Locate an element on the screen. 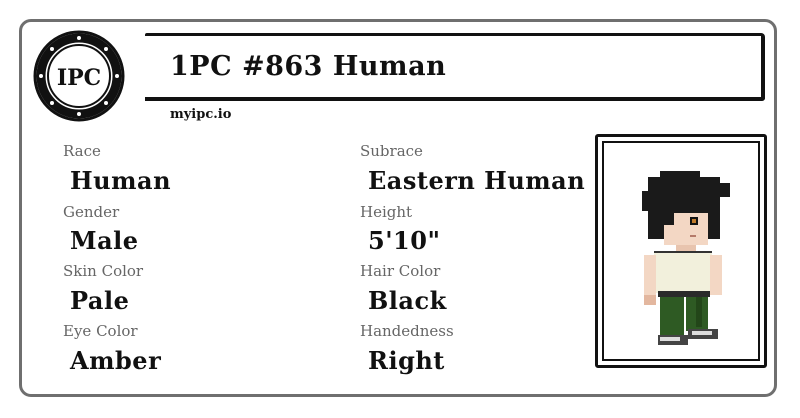  subrace-label: Subrace is located at coordinates (391, 151).